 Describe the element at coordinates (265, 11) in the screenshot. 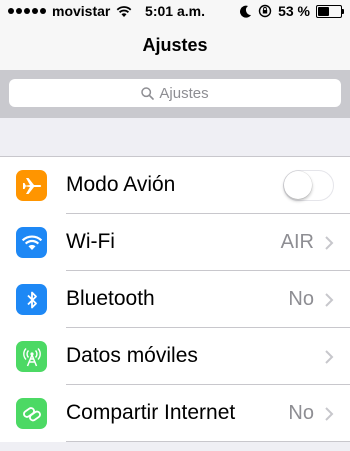

I see `orientation-lock-icon` at that location.